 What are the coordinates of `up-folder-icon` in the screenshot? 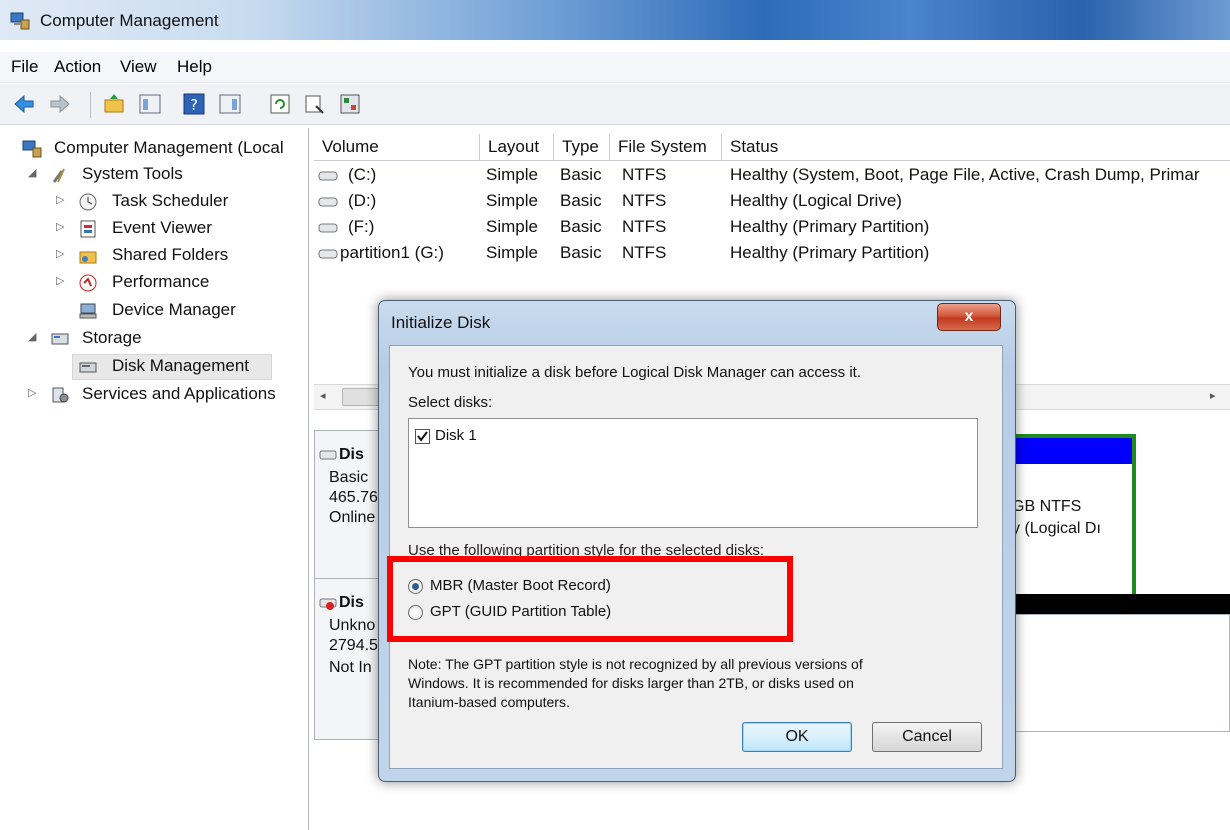 It's located at (114, 104).